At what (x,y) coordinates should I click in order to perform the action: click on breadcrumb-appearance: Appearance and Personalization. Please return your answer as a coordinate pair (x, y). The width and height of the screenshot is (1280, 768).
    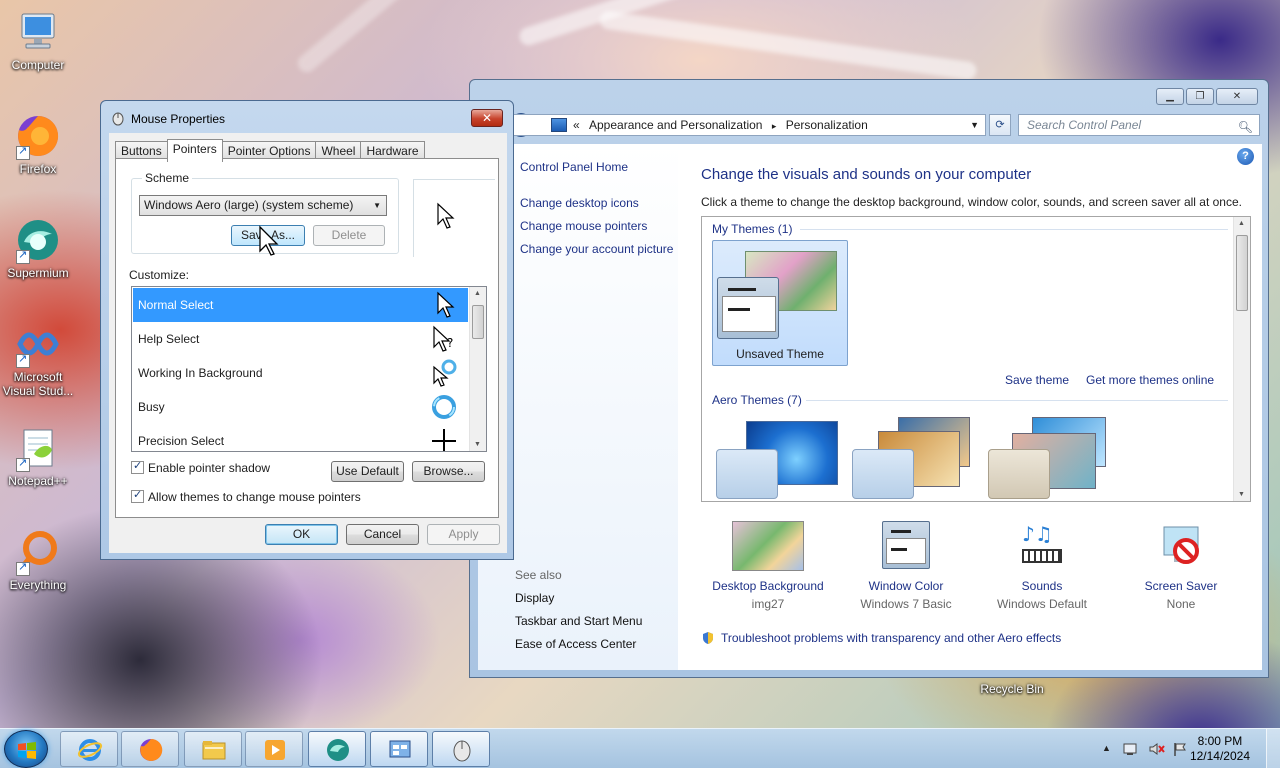
    Looking at the image, I should click on (675, 125).